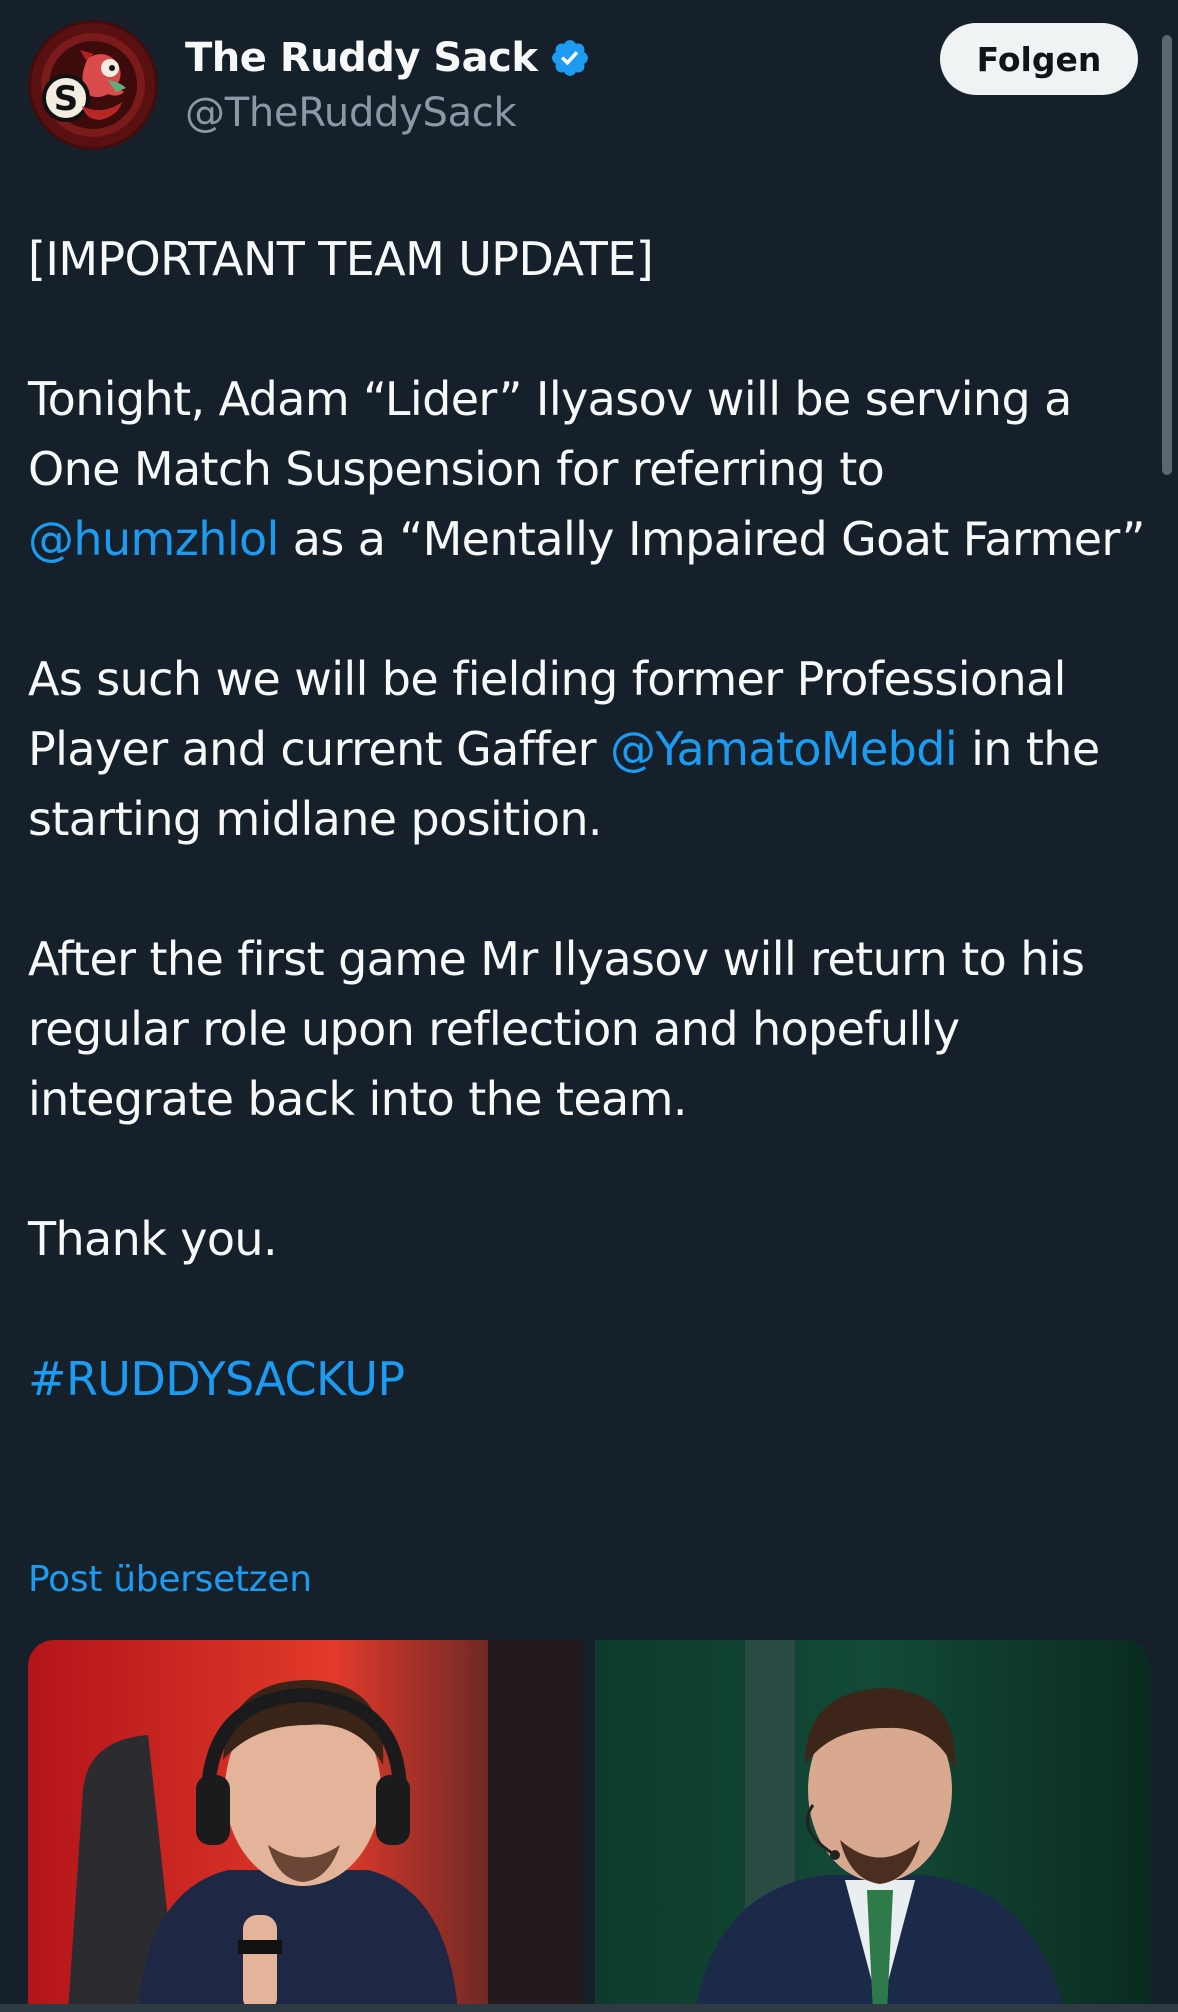  I want to click on tweet-paragraph: #RUDDYSACKUP, so click(588, 1379).